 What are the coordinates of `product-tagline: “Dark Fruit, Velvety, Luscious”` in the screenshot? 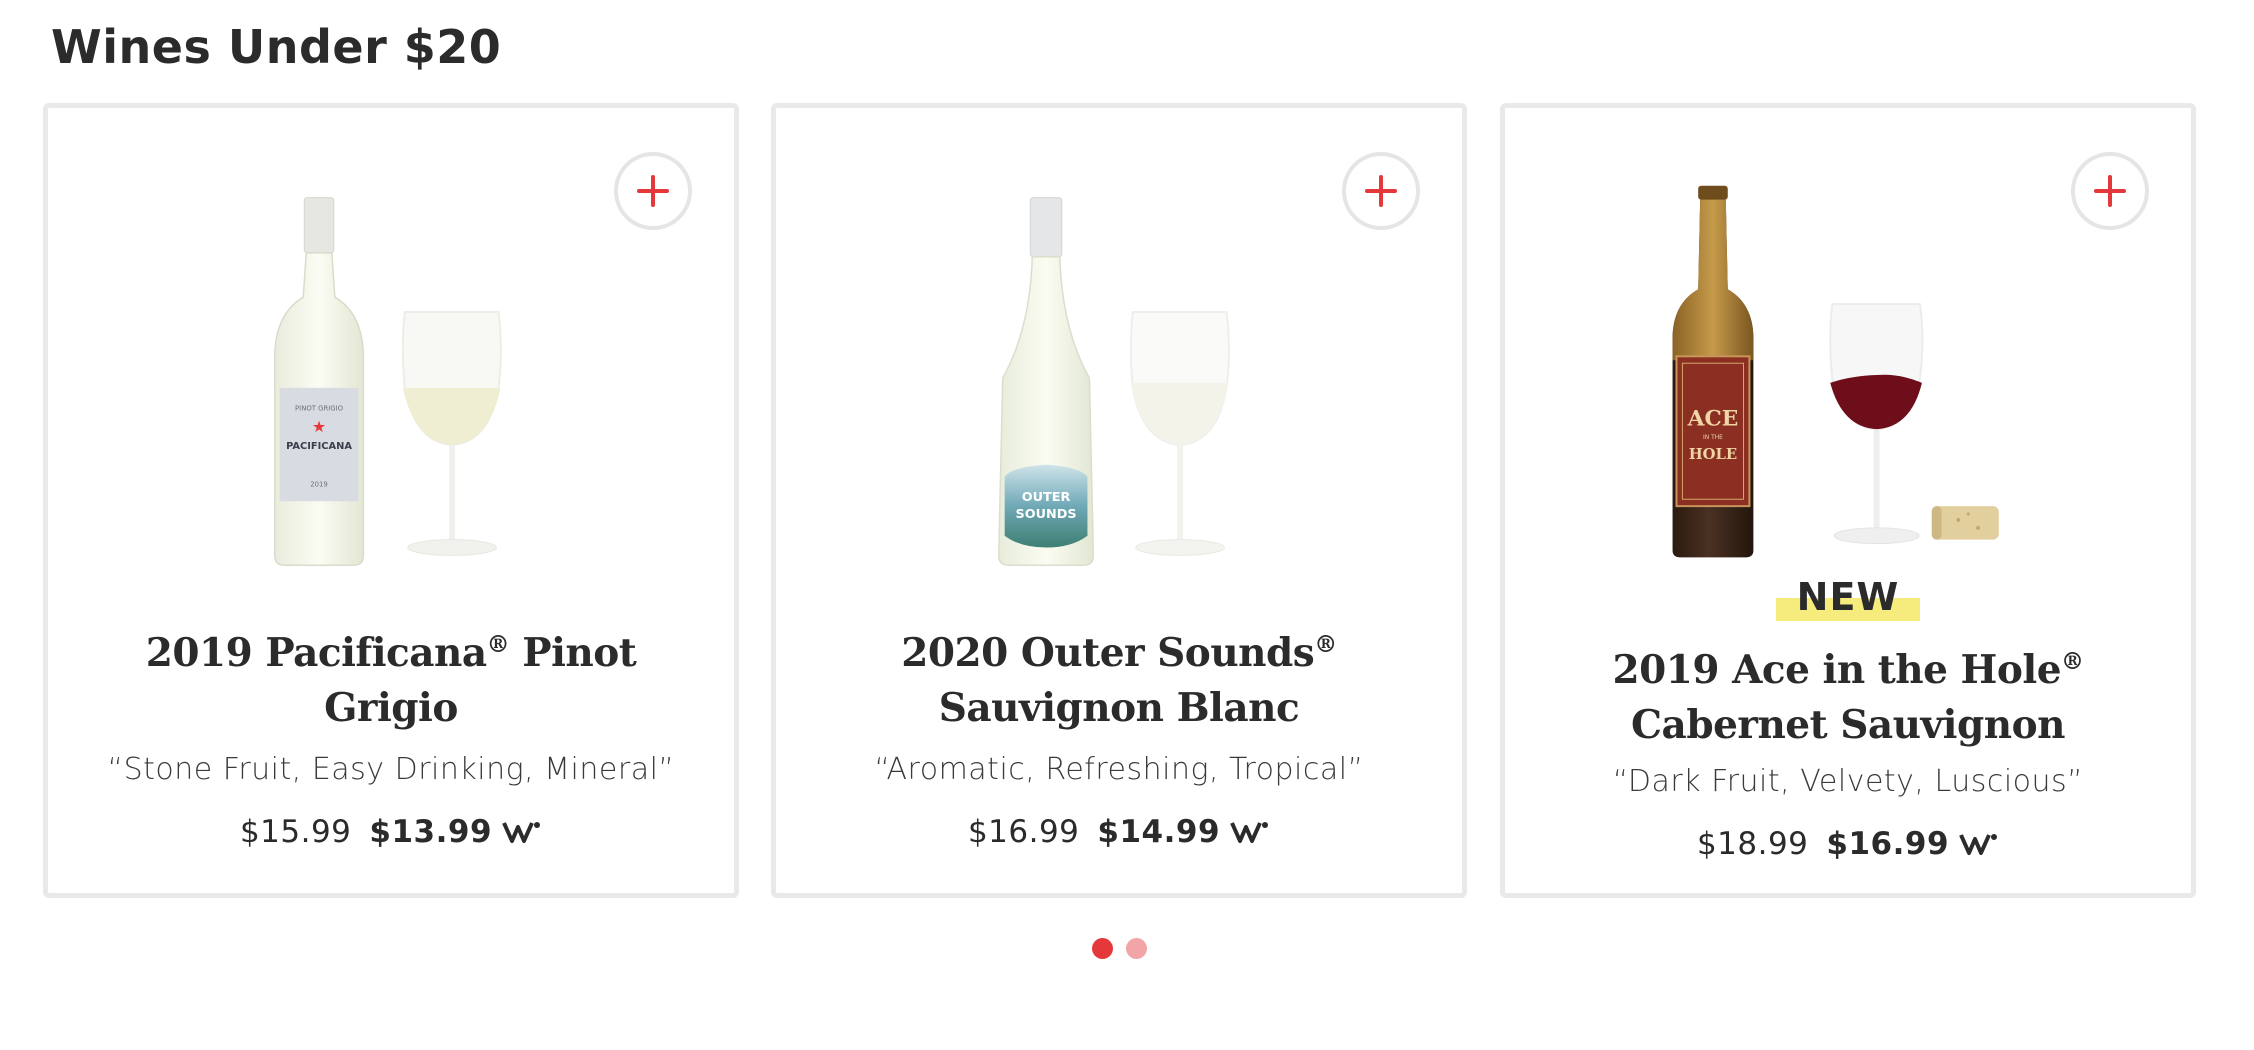 It's located at (1848, 781).